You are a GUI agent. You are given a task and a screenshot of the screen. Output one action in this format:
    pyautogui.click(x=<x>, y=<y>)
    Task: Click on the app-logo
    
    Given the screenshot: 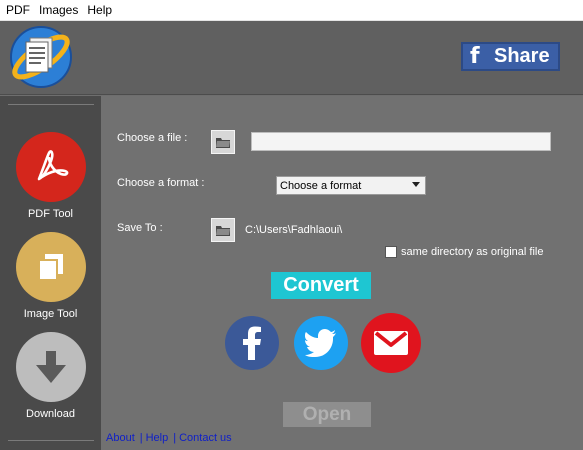 What is the action you would take?
    pyautogui.click(x=41, y=57)
    